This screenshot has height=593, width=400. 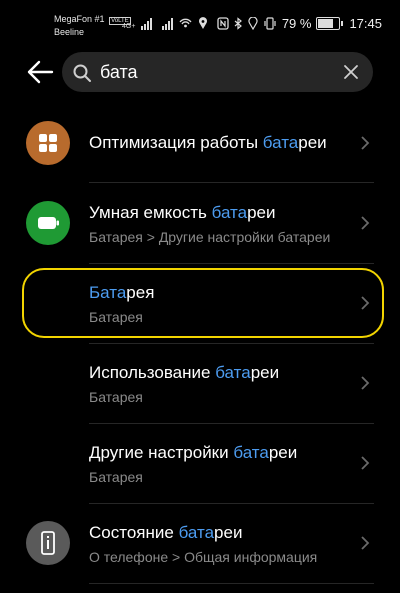 What do you see at coordinates (365, 23) in the screenshot?
I see `clock: 17:45` at bounding box center [365, 23].